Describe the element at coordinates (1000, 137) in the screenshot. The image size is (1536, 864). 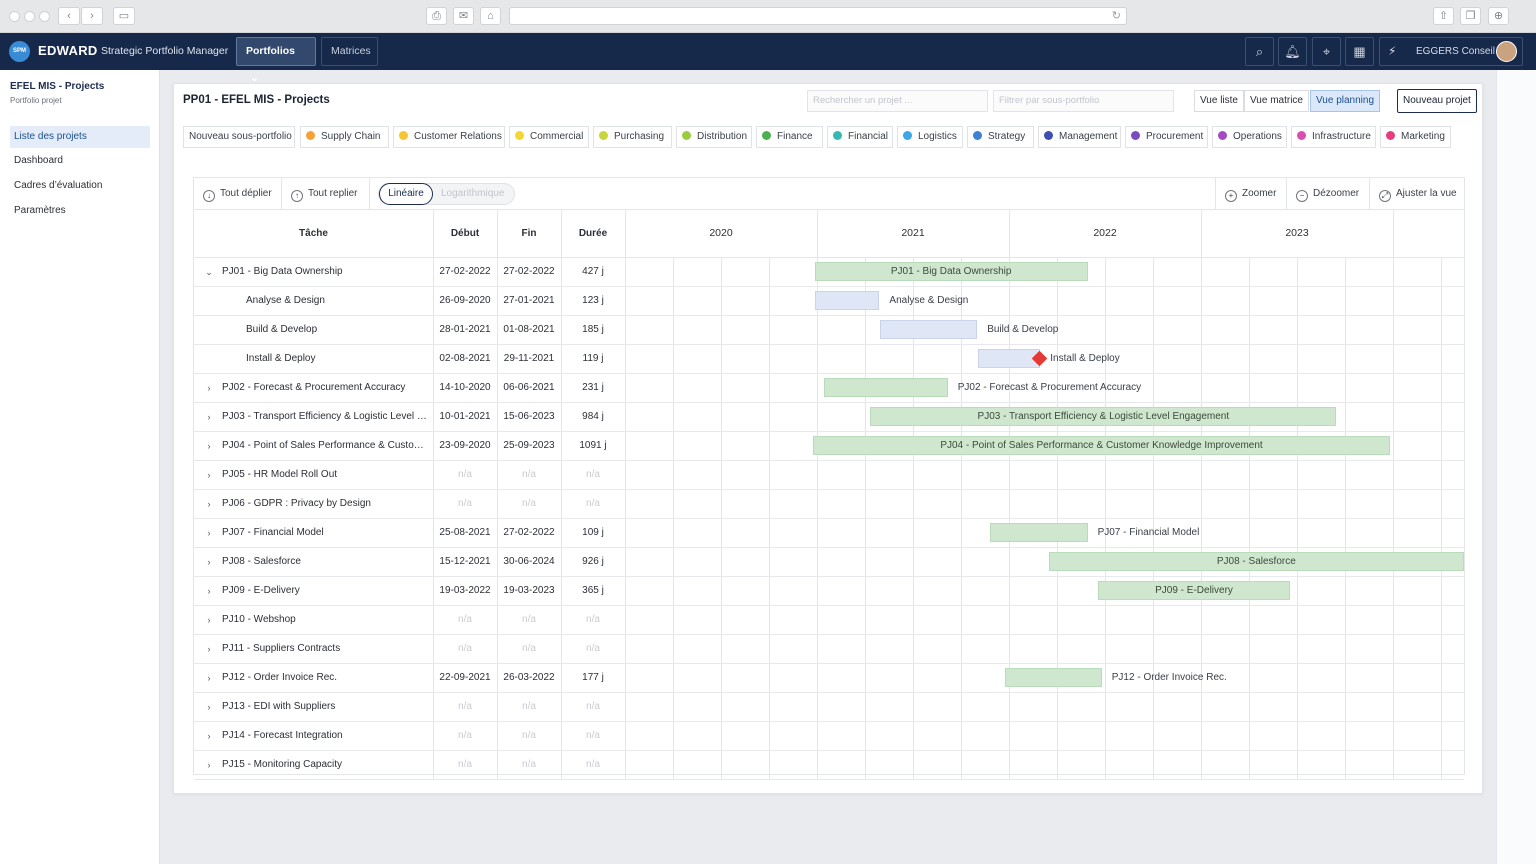
I see `subportfolio-tag: Strategy` at that location.